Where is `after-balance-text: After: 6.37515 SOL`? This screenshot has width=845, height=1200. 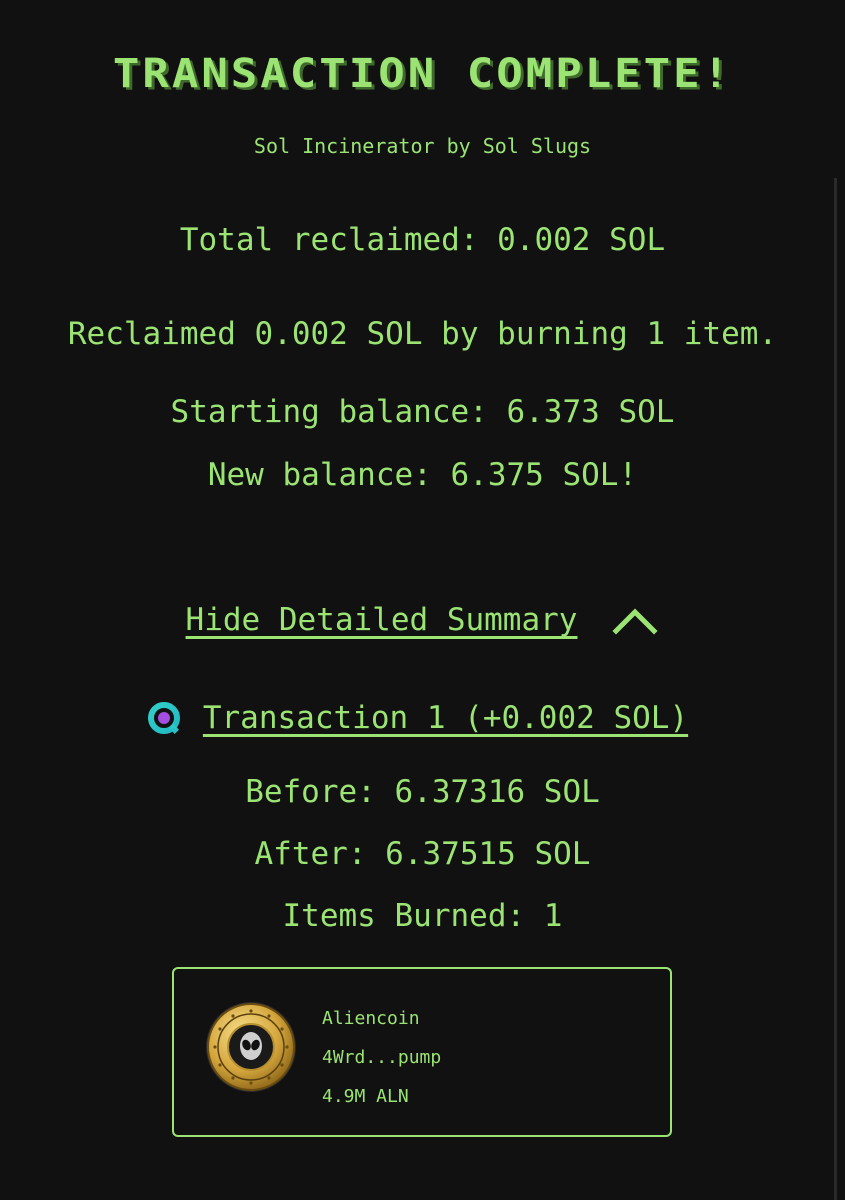
after-balance-text: After: 6.37515 SOL is located at coordinates (422, 854).